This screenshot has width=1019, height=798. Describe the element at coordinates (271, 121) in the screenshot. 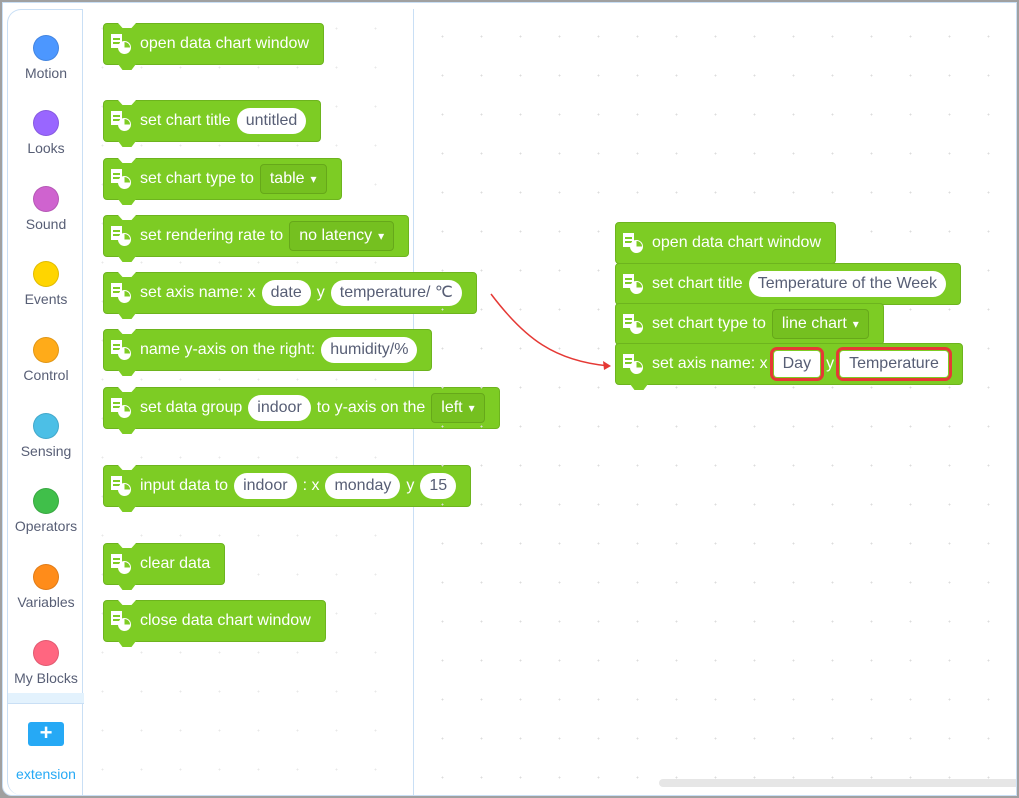

I see `block-input-field: untitled` at that location.